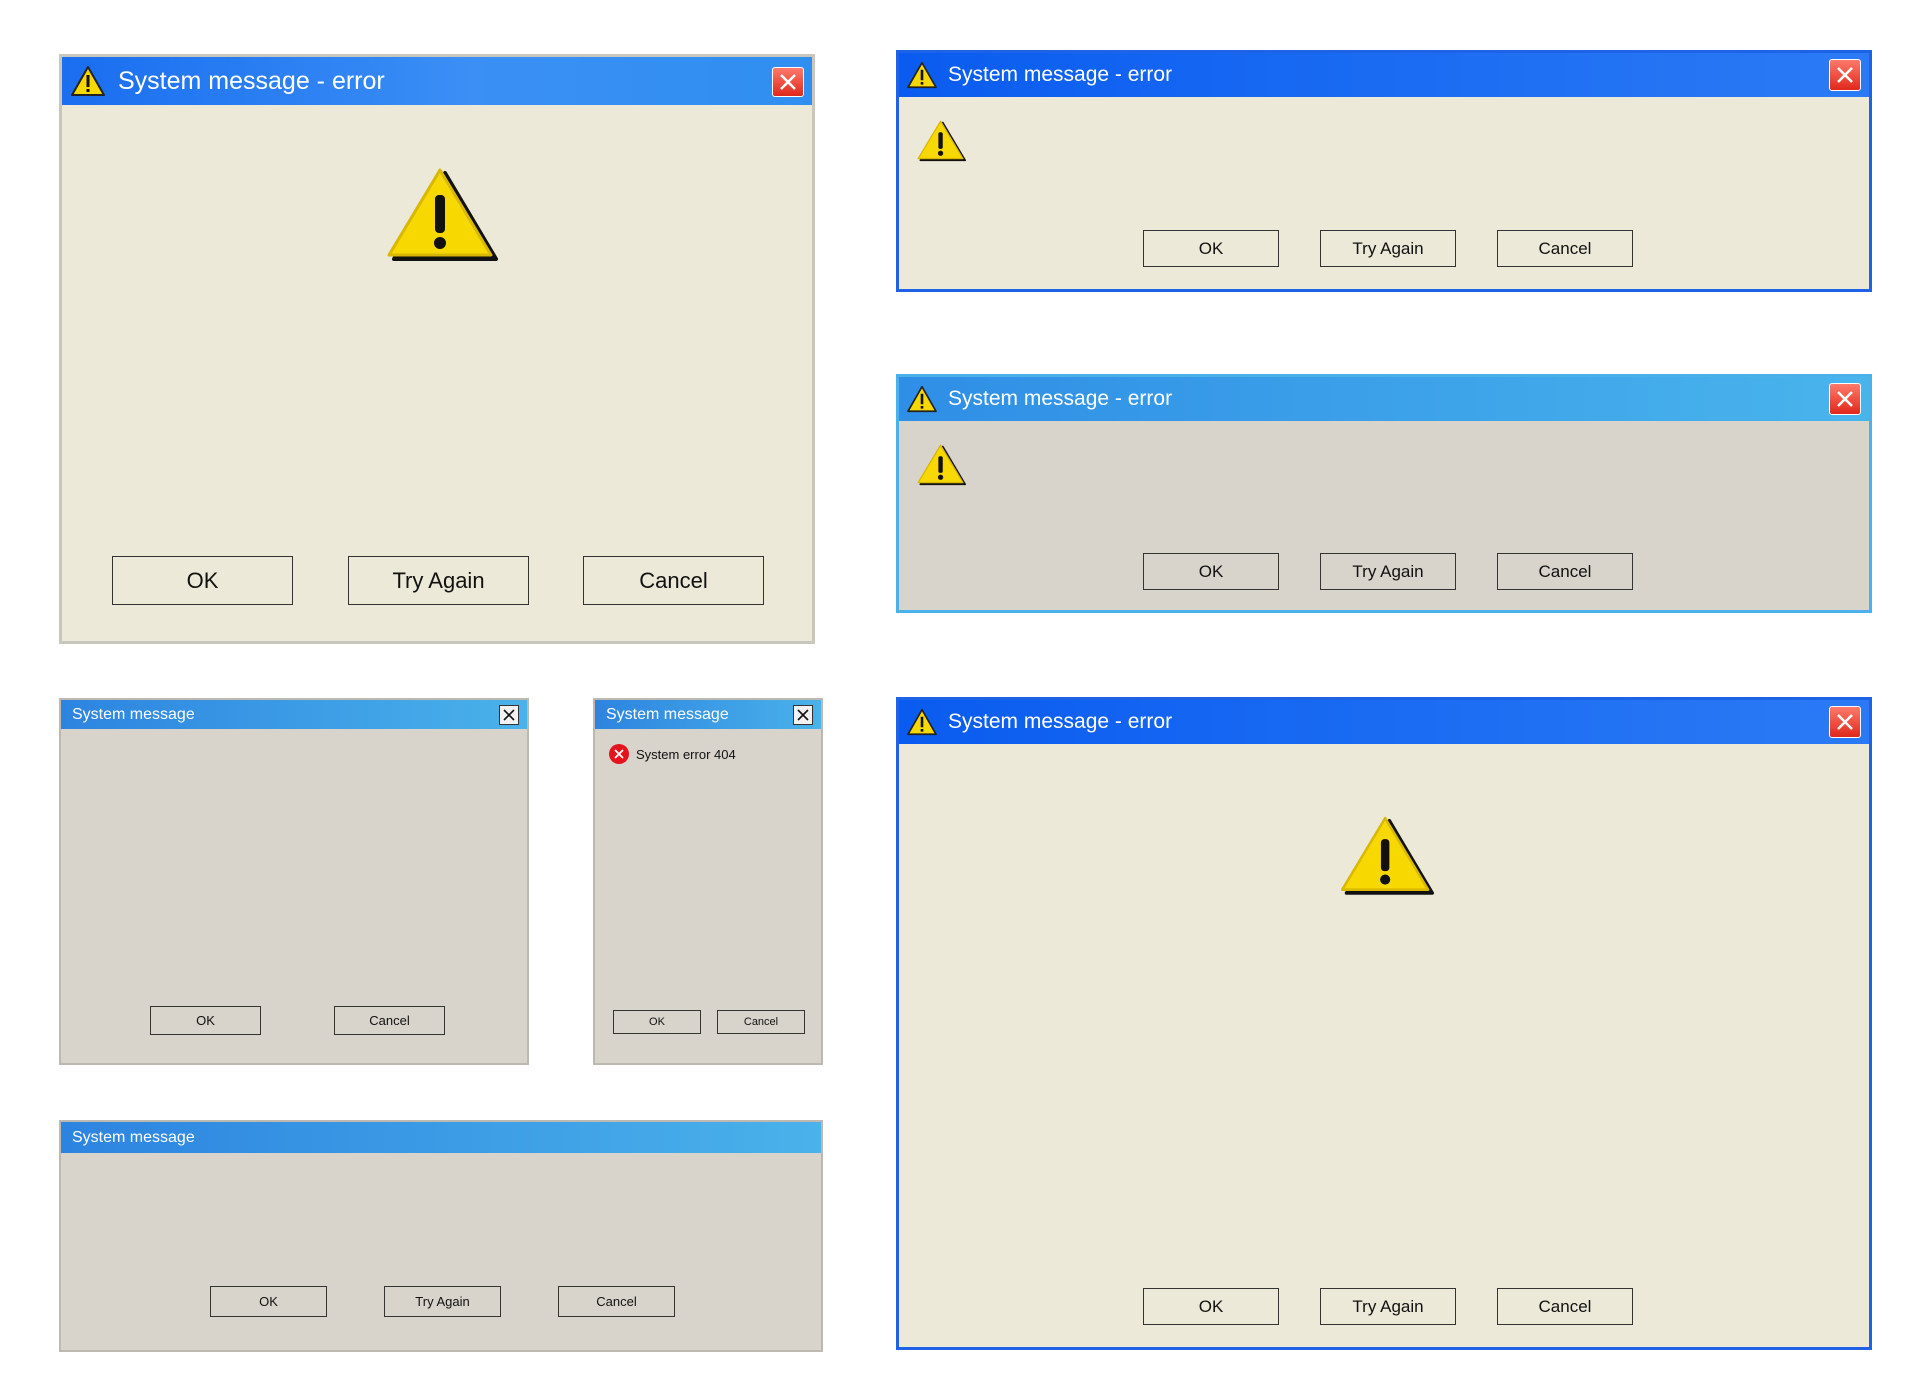 This screenshot has height=1396, width=1920. What do you see at coordinates (619, 754) in the screenshot?
I see `error-icon` at bounding box center [619, 754].